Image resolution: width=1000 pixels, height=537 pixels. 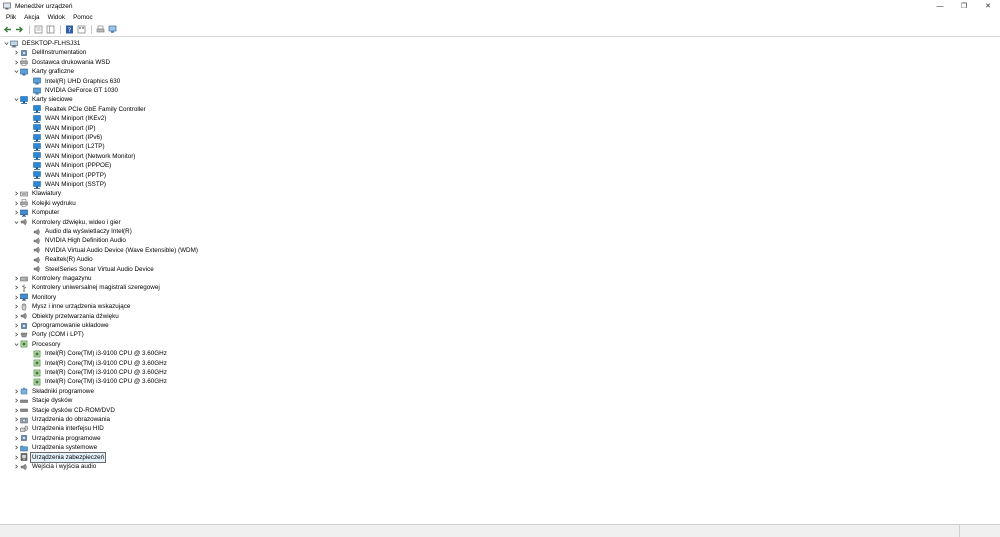 What do you see at coordinates (112, 30) in the screenshot?
I see `monitor-icon` at bounding box center [112, 30].